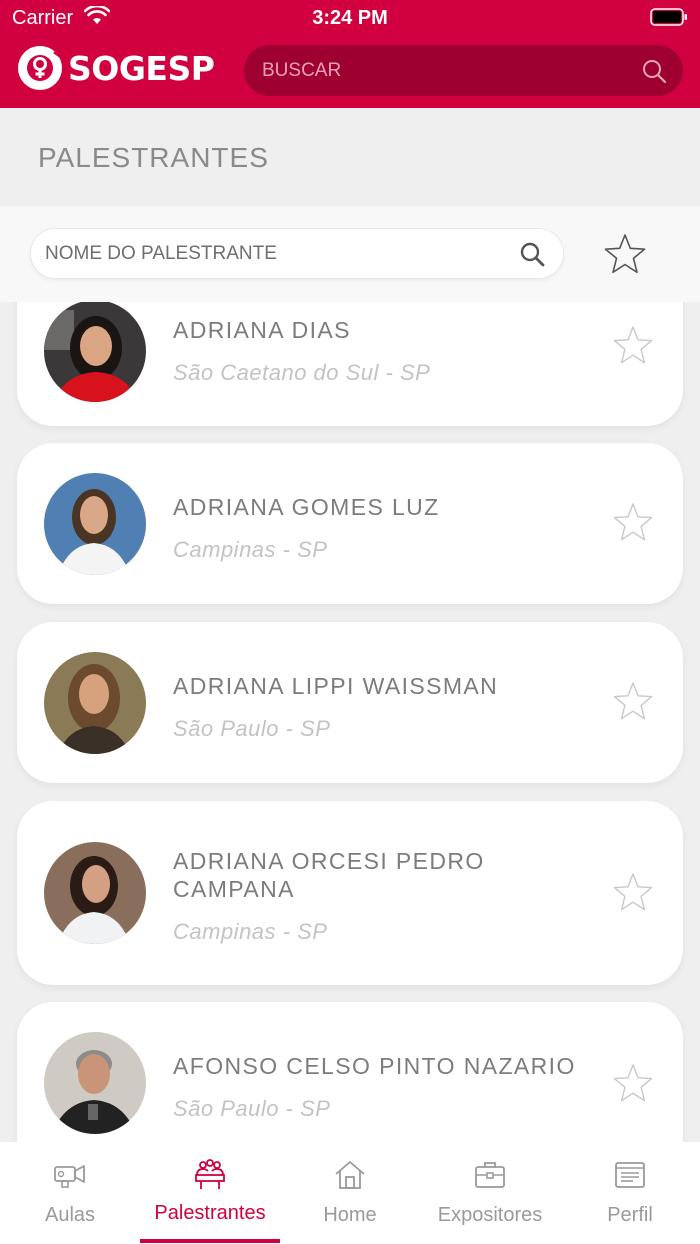 The image size is (700, 1244). What do you see at coordinates (306, 507) in the screenshot?
I see `speaker-name: ADRIANA GOMES LUZ` at bounding box center [306, 507].